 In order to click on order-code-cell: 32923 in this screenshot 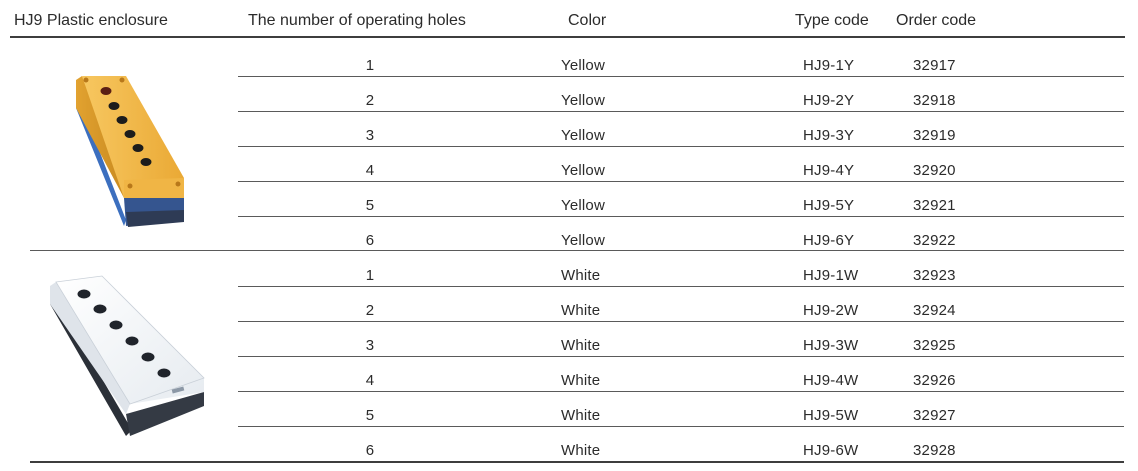, I will do `click(934, 275)`.